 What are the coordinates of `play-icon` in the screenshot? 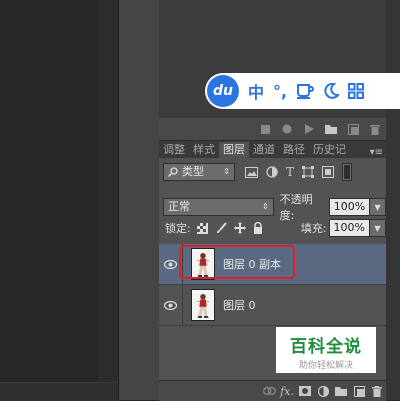 It's located at (309, 129).